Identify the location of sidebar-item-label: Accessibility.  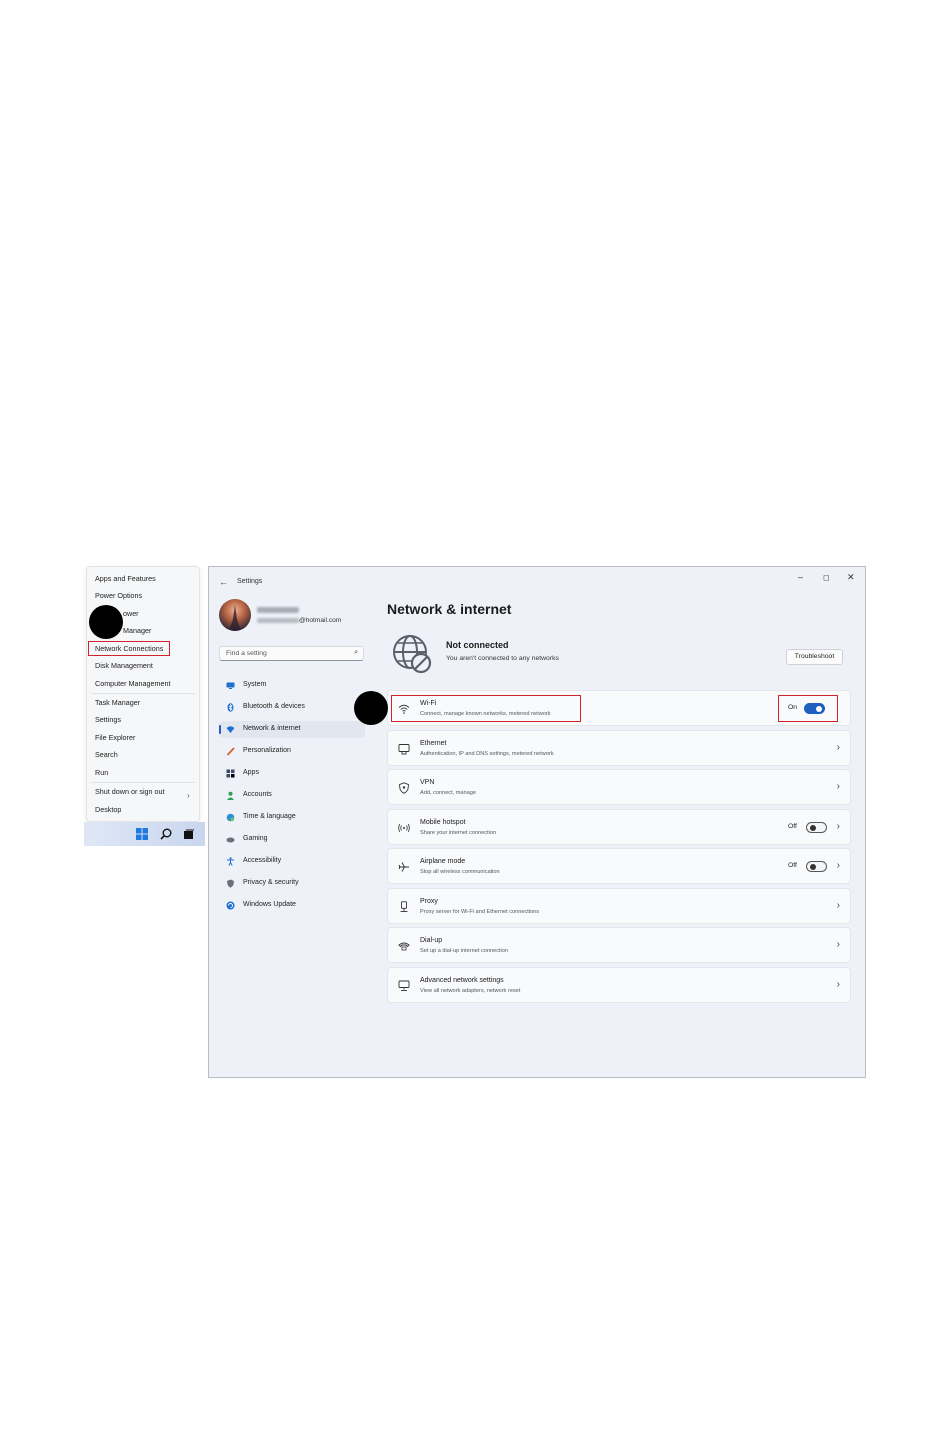
(262, 860).